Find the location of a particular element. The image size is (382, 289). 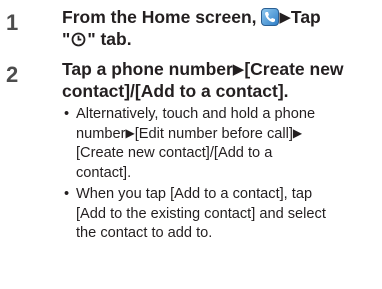

step-text: contact]/[Add to a contact]. is located at coordinates (175, 91).